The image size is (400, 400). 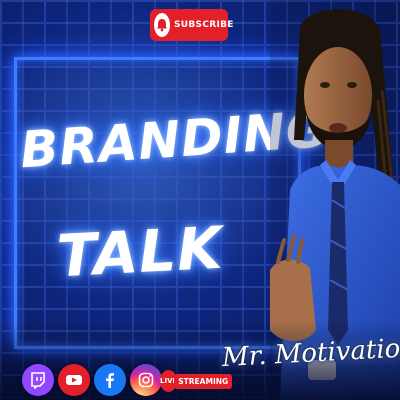 I want to click on subscribe-label: SUBSCRIBE, so click(x=204, y=25).